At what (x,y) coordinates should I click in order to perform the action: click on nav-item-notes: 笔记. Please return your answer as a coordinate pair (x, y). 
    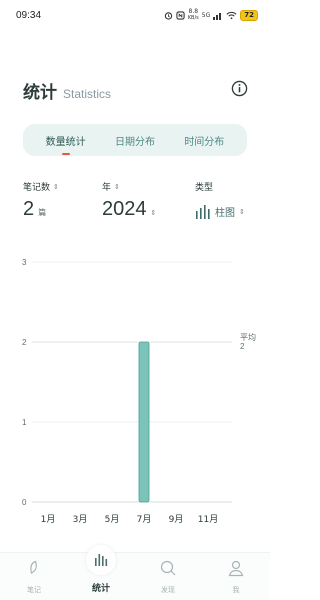
    Looking at the image, I should click on (34, 577).